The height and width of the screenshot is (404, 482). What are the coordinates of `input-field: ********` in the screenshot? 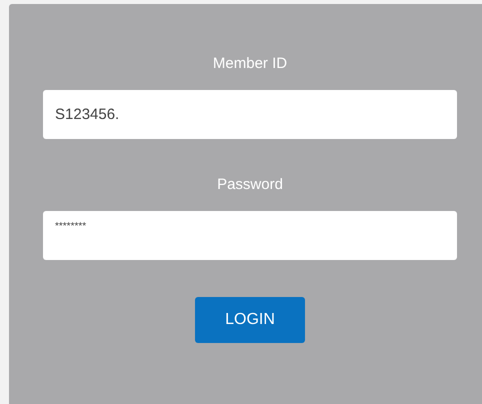 It's located at (250, 235).